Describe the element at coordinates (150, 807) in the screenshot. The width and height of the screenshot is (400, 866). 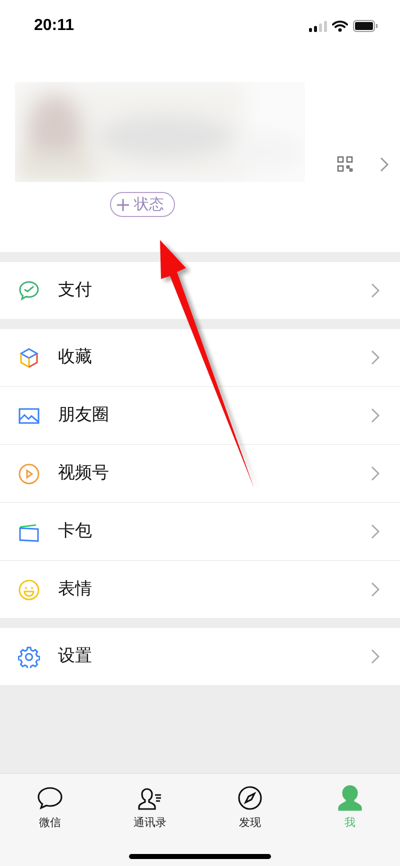
I see `tab: 通讯录` at that location.